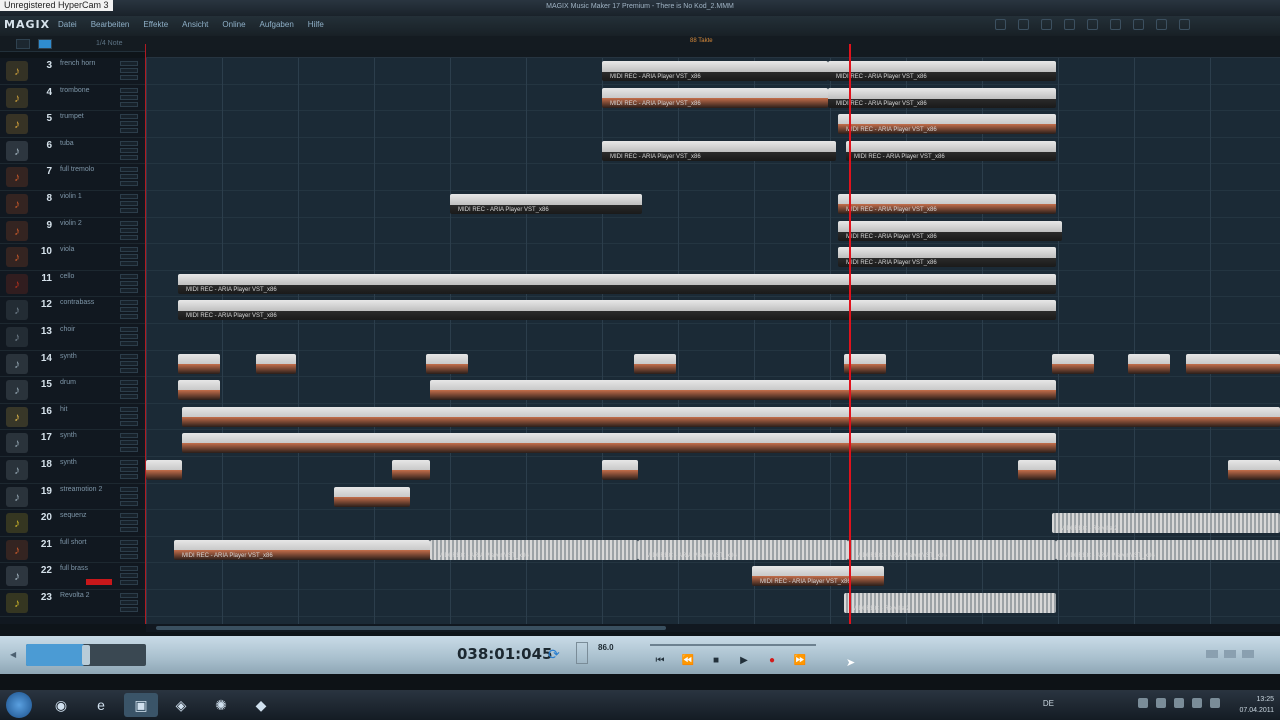  I want to click on track-header: ♪ 6 tuba, so click(73, 151).